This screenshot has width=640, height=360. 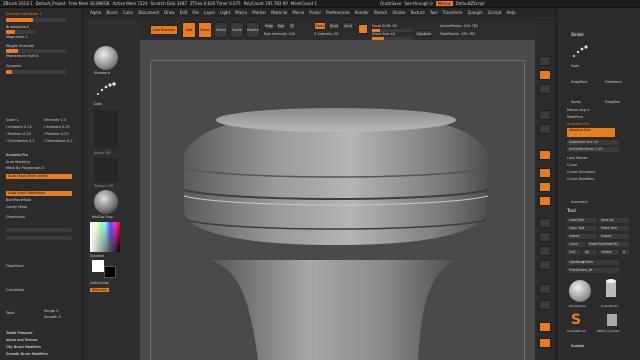 What do you see at coordinates (613, 82) in the screenshot?
I see `freehand-label: FreeHand` at bounding box center [613, 82].